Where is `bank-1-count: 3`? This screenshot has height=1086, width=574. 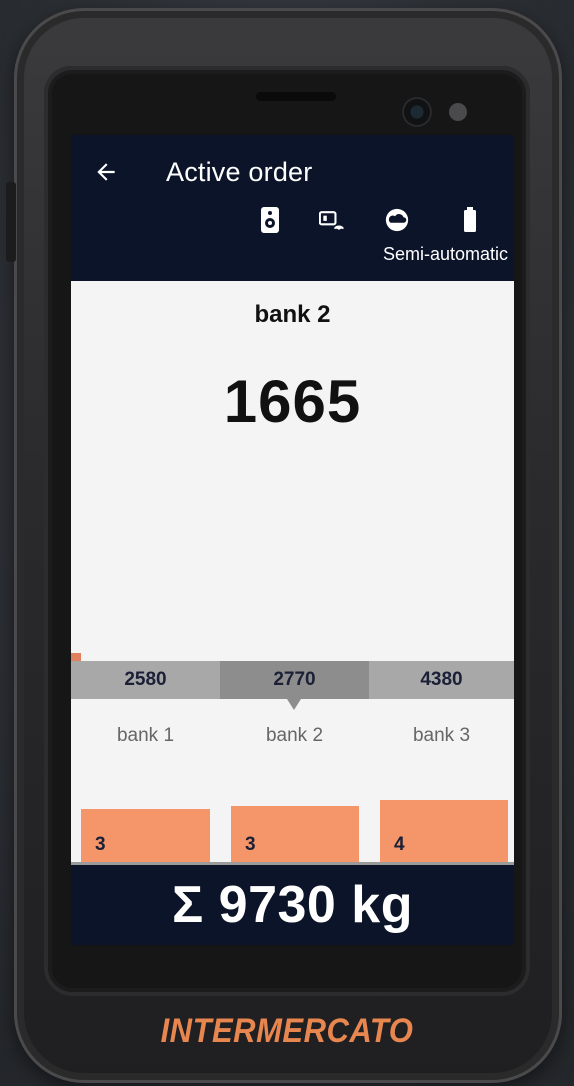
bank-1-count: 3 is located at coordinates (100, 844).